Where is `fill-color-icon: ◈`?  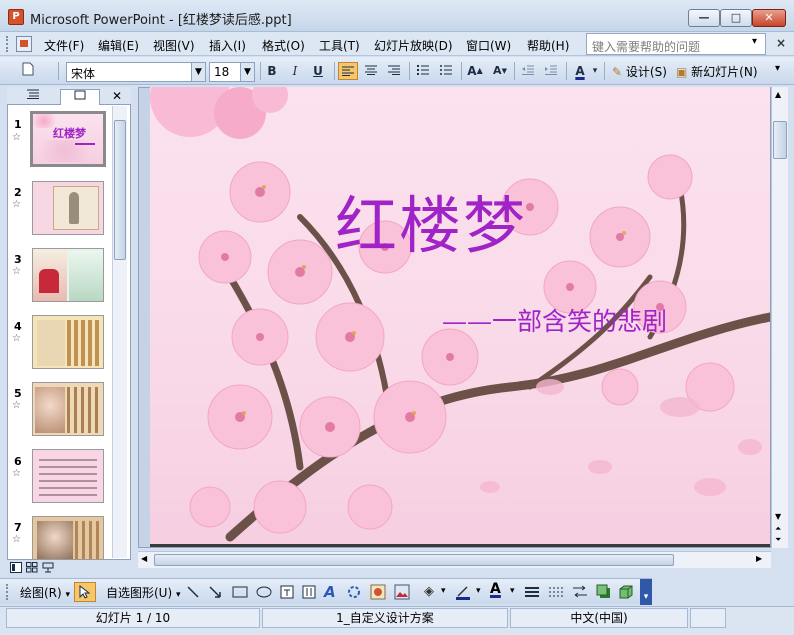
fill-color-icon: ◈ is located at coordinates (429, 591).